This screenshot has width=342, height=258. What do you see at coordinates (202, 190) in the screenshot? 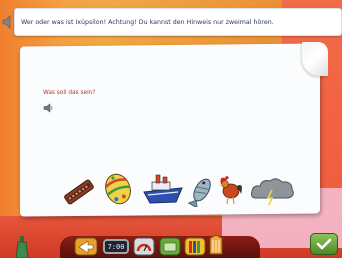
I see `fish-icon` at bounding box center [202, 190].